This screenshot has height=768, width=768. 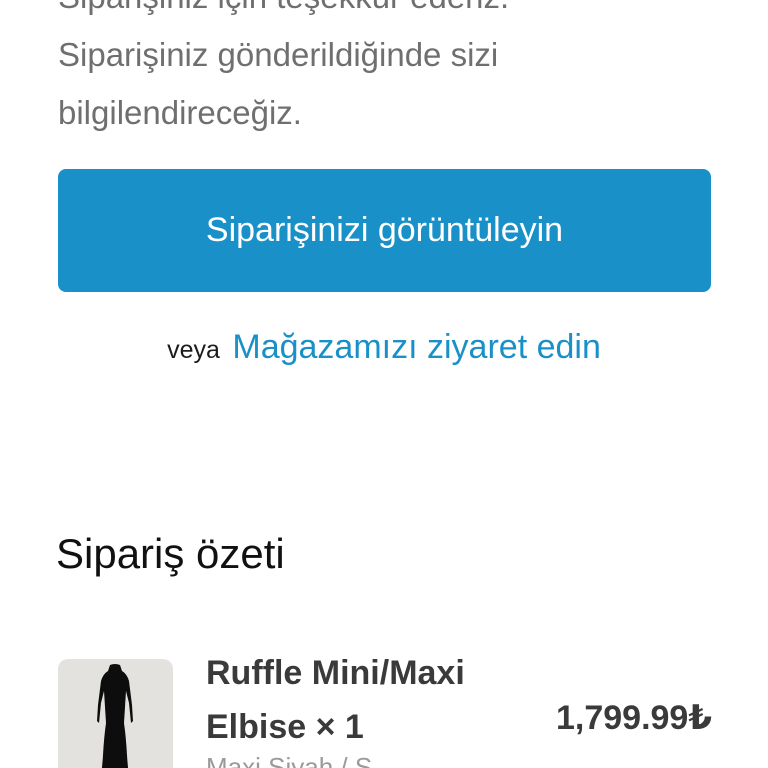 I want to click on message-line-2: bilgilendireceğiz., so click(x=180, y=112).